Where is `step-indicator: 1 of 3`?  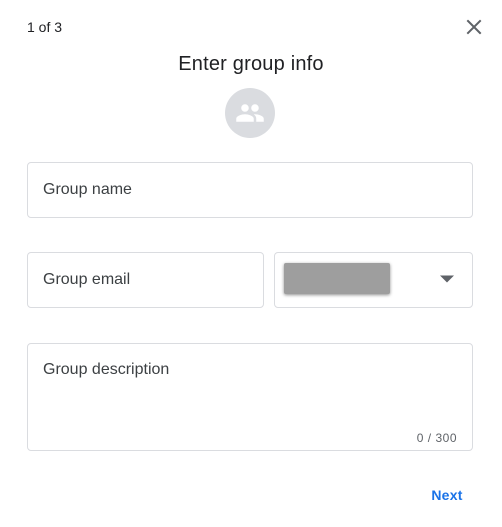
step-indicator: 1 of 3 is located at coordinates (45, 27).